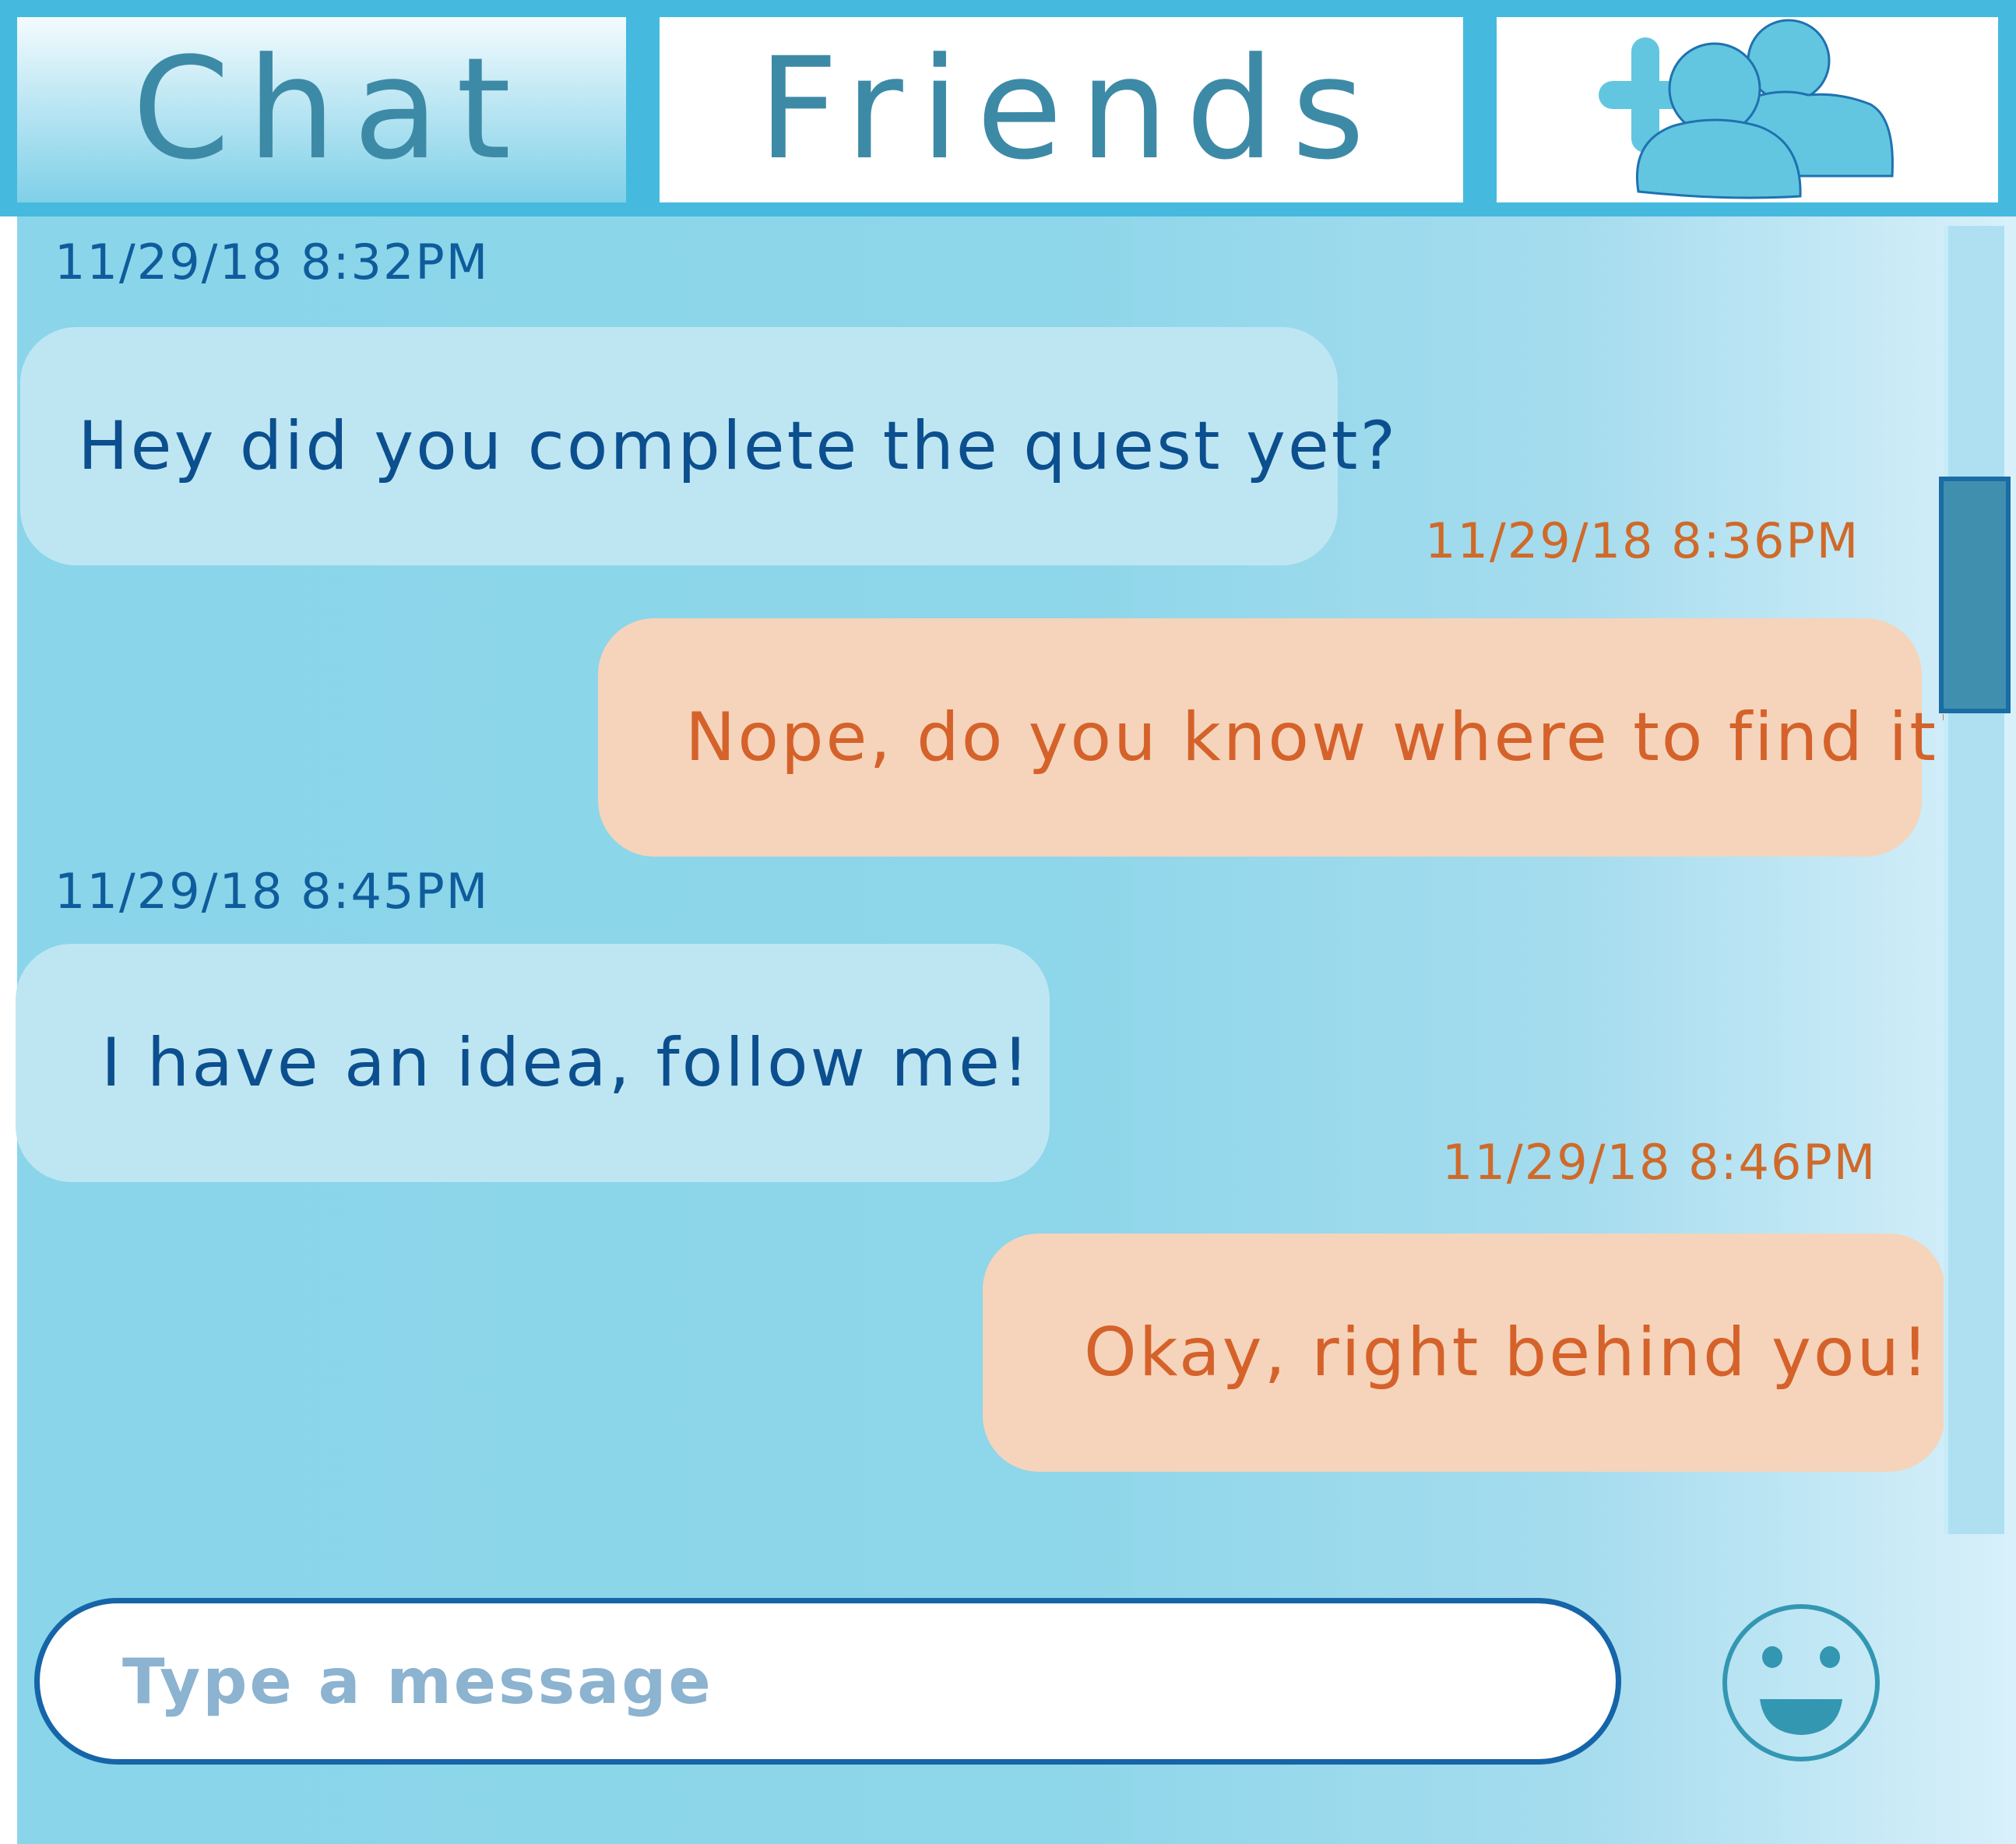 This screenshot has height=1844, width=2016. What do you see at coordinates (738, 446) in the screenshot?
I see `message-text: Hey did you complete the quest yet?` at bounding box center [738, 446].